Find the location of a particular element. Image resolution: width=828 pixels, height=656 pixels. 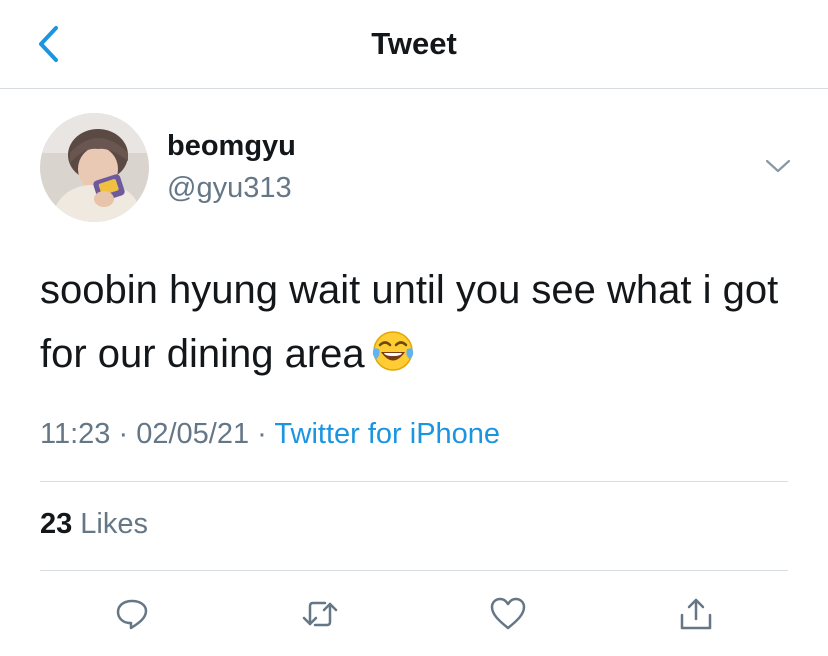

tweet-options-button is located at coordinates (778, 166).